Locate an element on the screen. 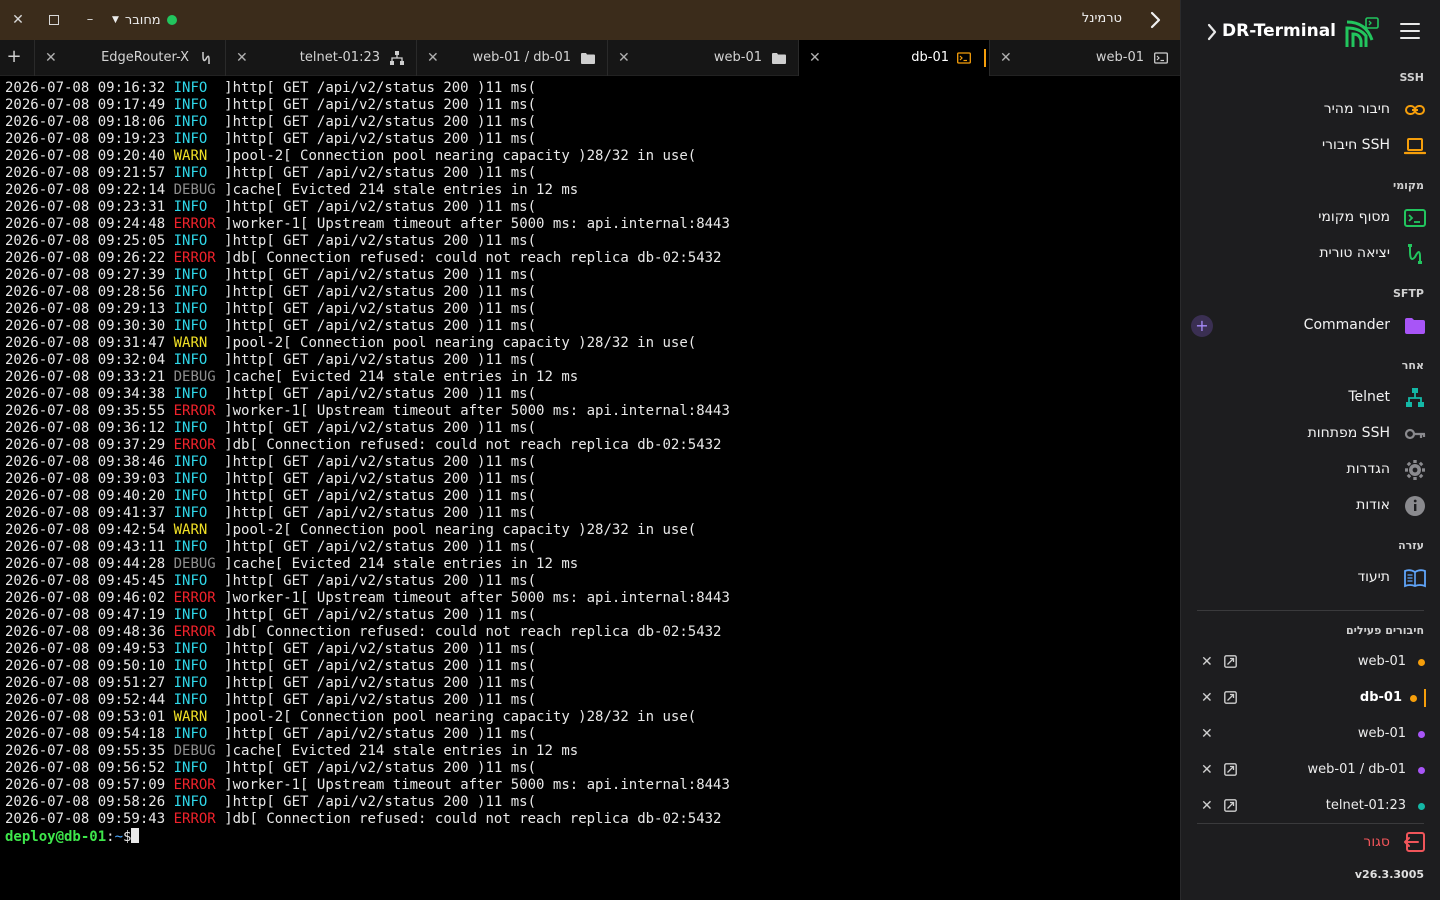 This screenshot has width=1440, height=900. sidebar-item-label: תיעוד is located at coordinates (1373, 577).